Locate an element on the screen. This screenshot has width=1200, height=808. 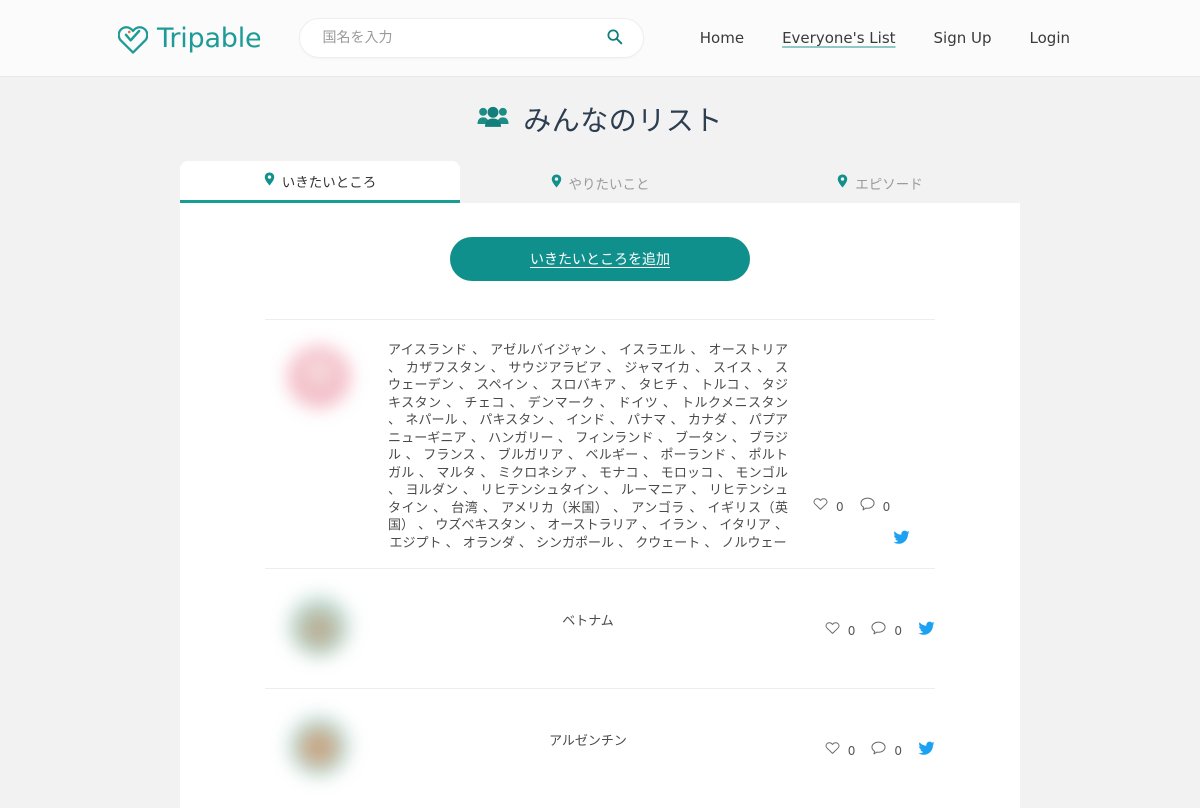
brand-name: Tripable is located at coordinates (209, 38).